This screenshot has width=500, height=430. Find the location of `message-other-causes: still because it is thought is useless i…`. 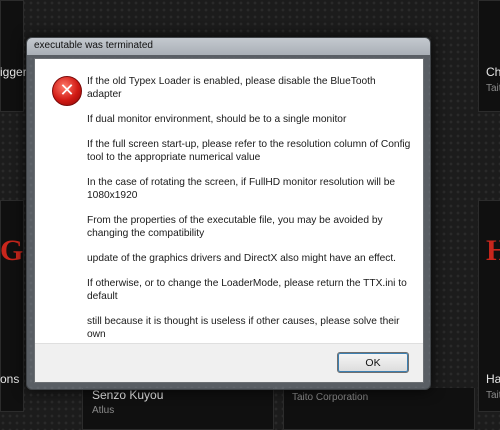

message-other-causes: still because it is thought is useless i… is located at coordinates (243, 328).